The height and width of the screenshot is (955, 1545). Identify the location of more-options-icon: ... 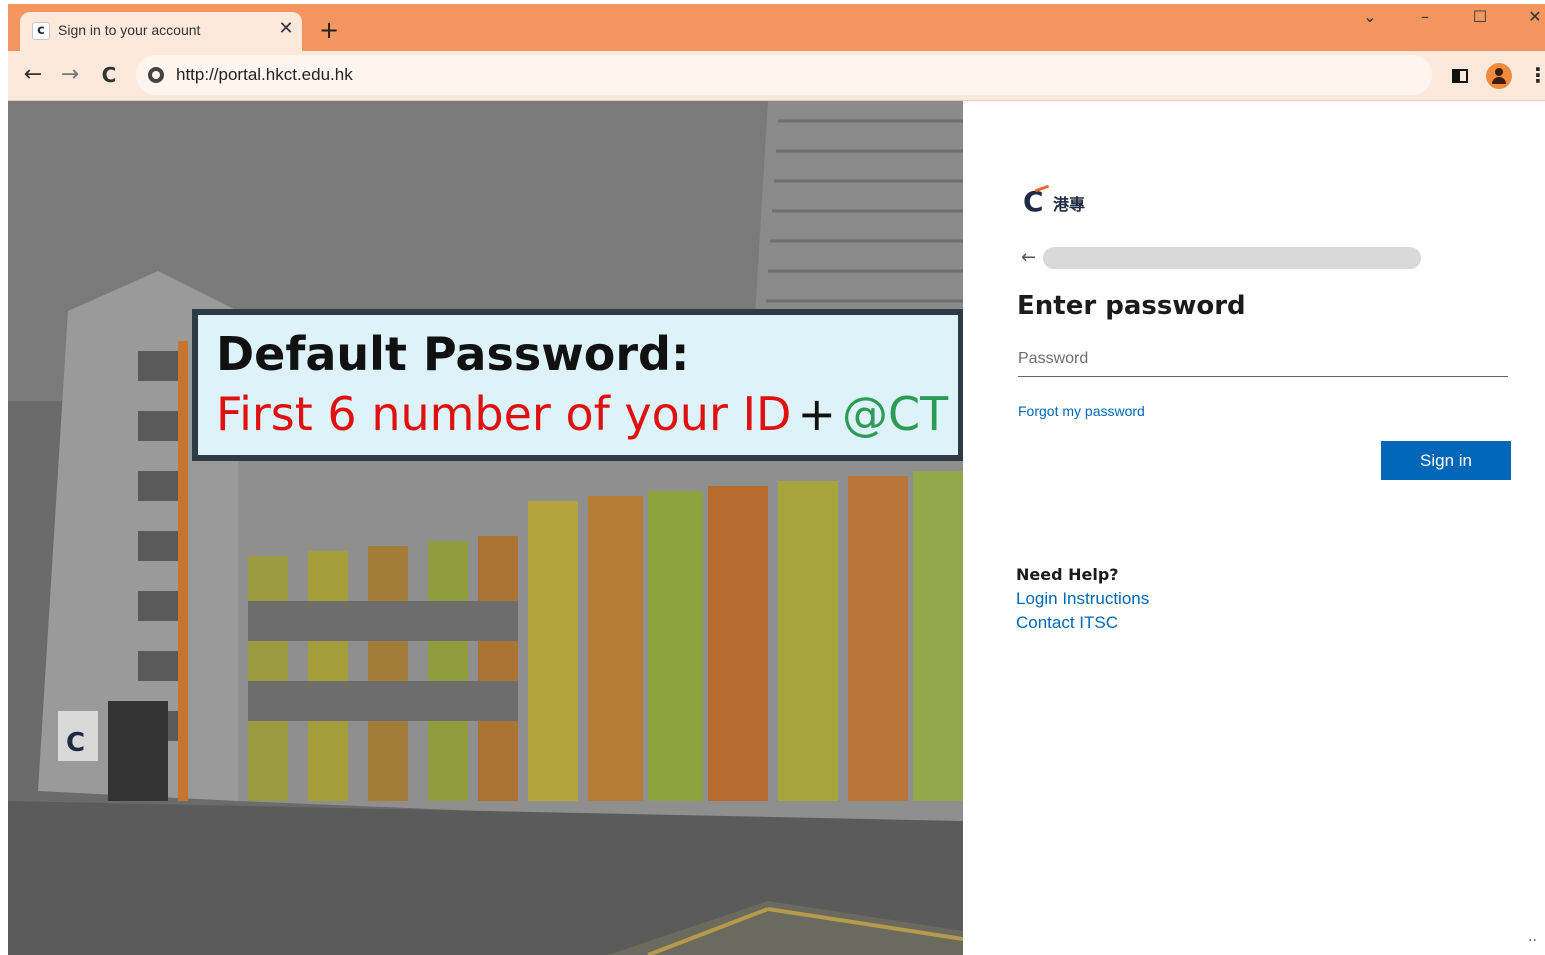
(1532, 937).